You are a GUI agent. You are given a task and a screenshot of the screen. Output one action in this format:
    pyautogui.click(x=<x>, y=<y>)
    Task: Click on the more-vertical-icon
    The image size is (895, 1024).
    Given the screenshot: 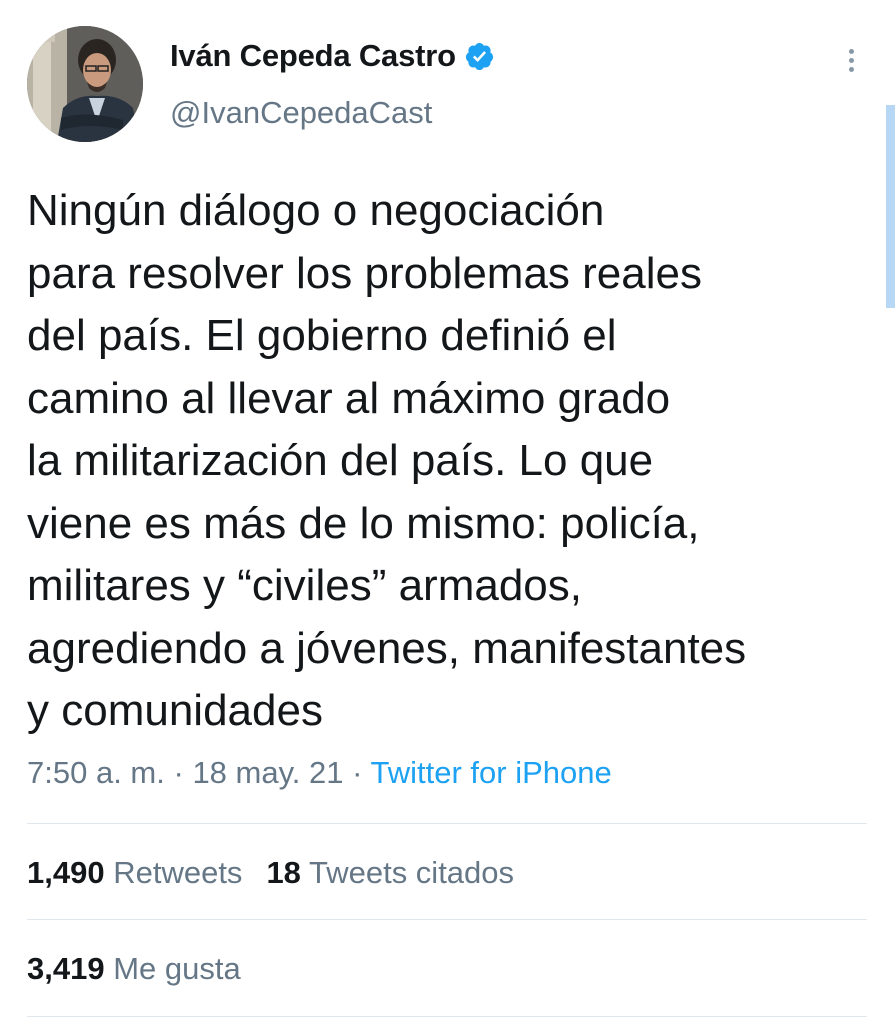 What is the action you would take?
    pyautogui.click(x=851, y=51)
    